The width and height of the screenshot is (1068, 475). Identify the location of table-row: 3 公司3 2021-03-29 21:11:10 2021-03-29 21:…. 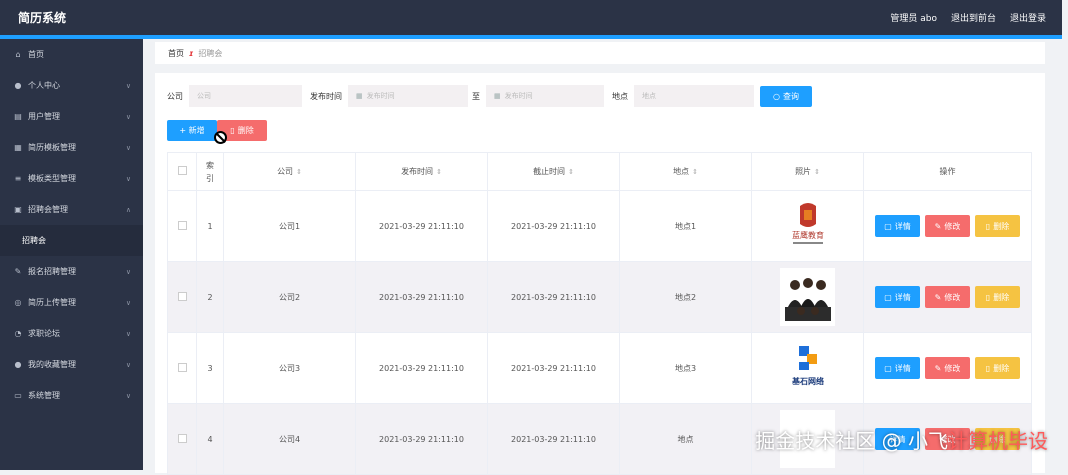
(599, 368).